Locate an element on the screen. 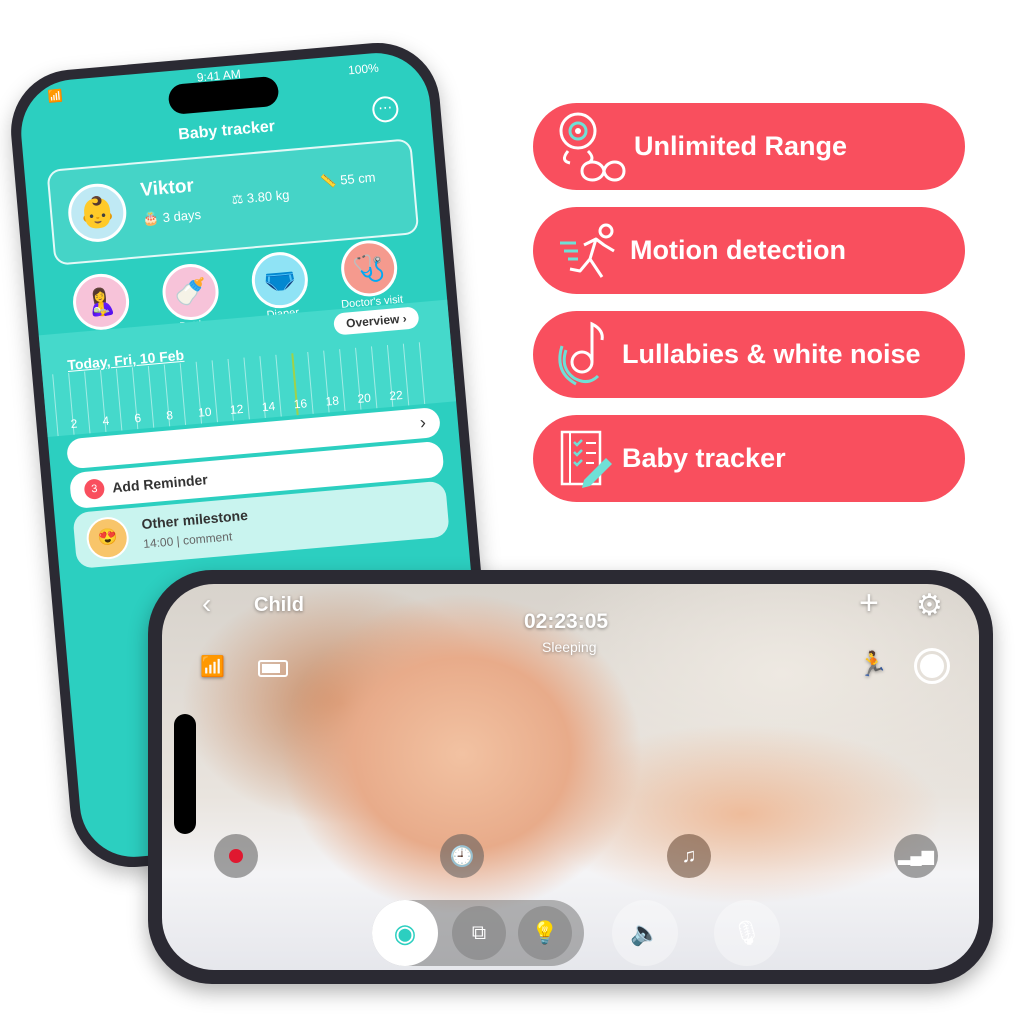 Image resolution: width=1024 pixels, height=1024 pixels. diaper-icon: 🩲 is located at coordinates (280, 280).